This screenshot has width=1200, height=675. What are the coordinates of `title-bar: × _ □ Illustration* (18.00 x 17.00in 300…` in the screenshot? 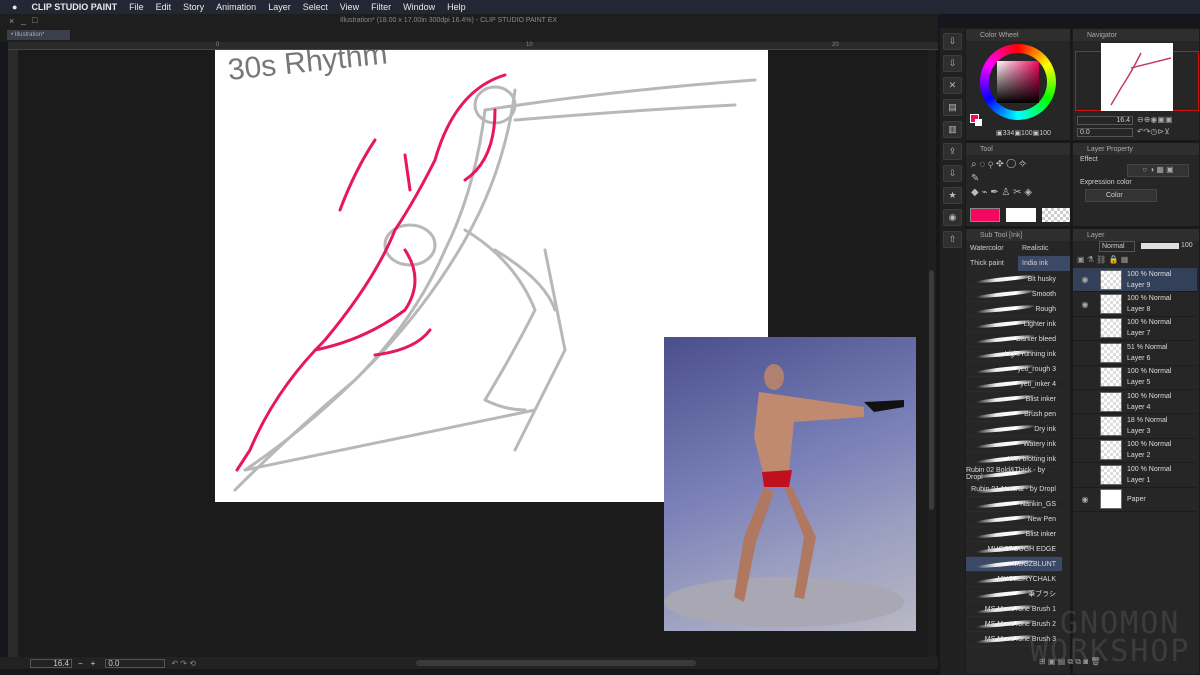 It's located at (469, 21).